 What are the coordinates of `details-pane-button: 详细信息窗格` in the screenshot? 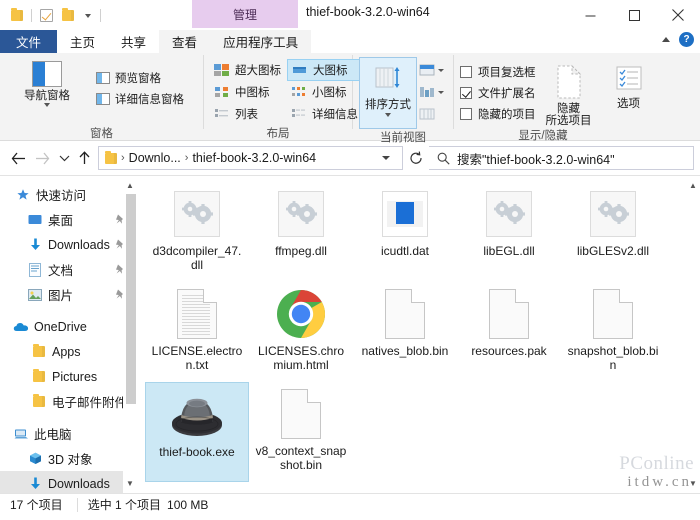 It's located at (140, 98).